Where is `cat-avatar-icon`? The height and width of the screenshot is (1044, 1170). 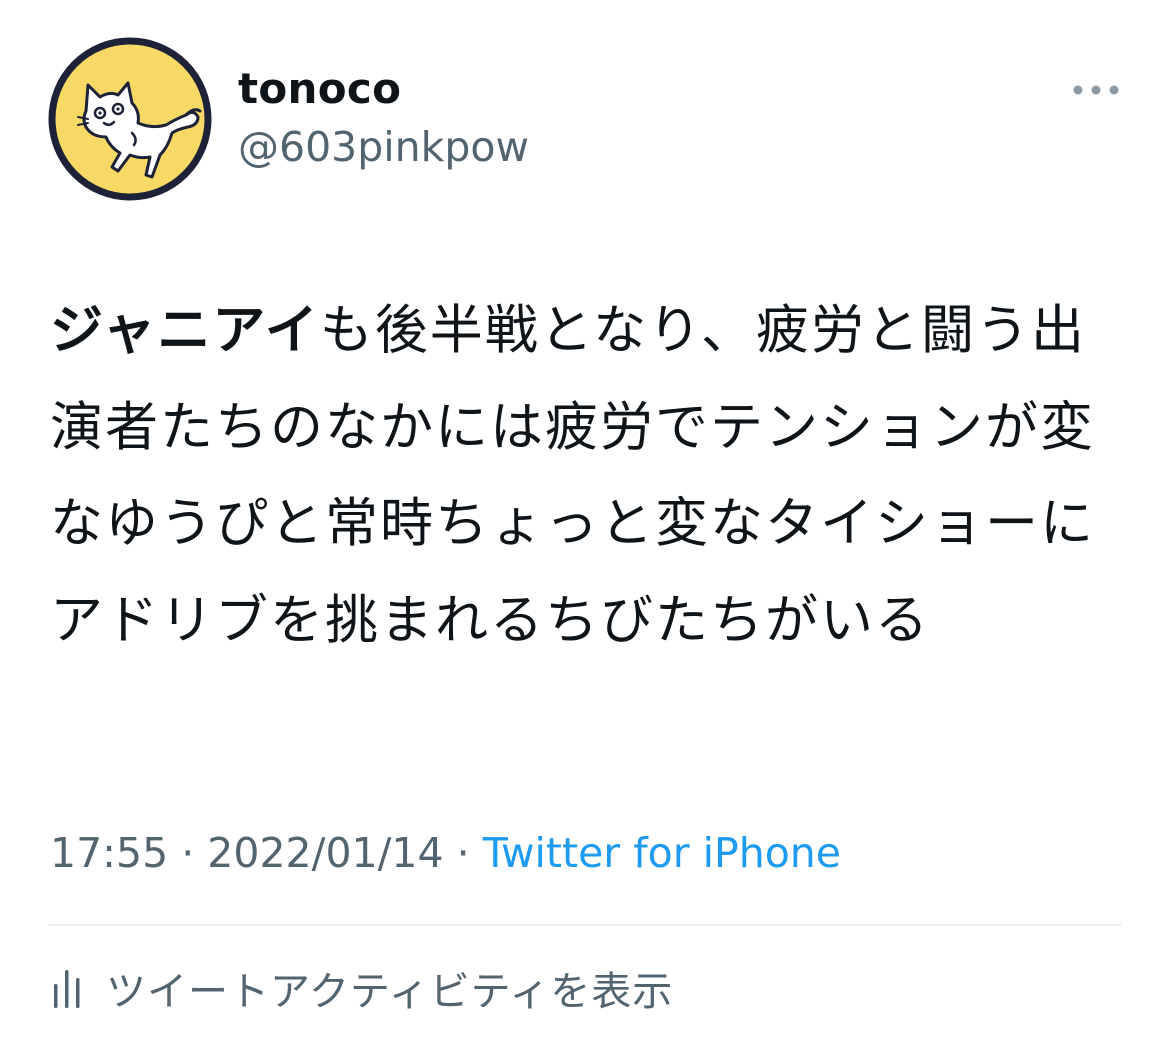 cat-avatar-icon is located at coordinates (130, 119).